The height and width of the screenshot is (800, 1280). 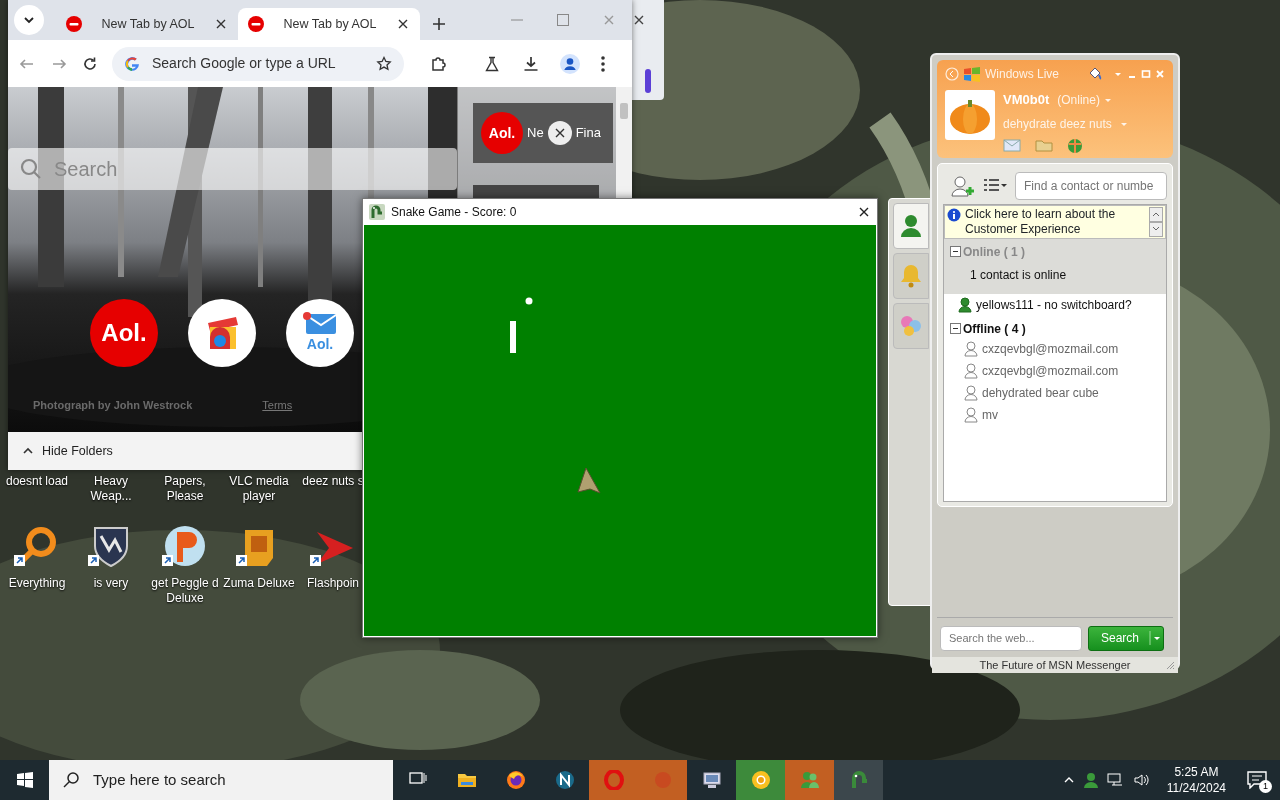 What do you see at coordinates (613, 780) in the screenshot?
I see `o-logo-icon` at bounding box center [613, 780].